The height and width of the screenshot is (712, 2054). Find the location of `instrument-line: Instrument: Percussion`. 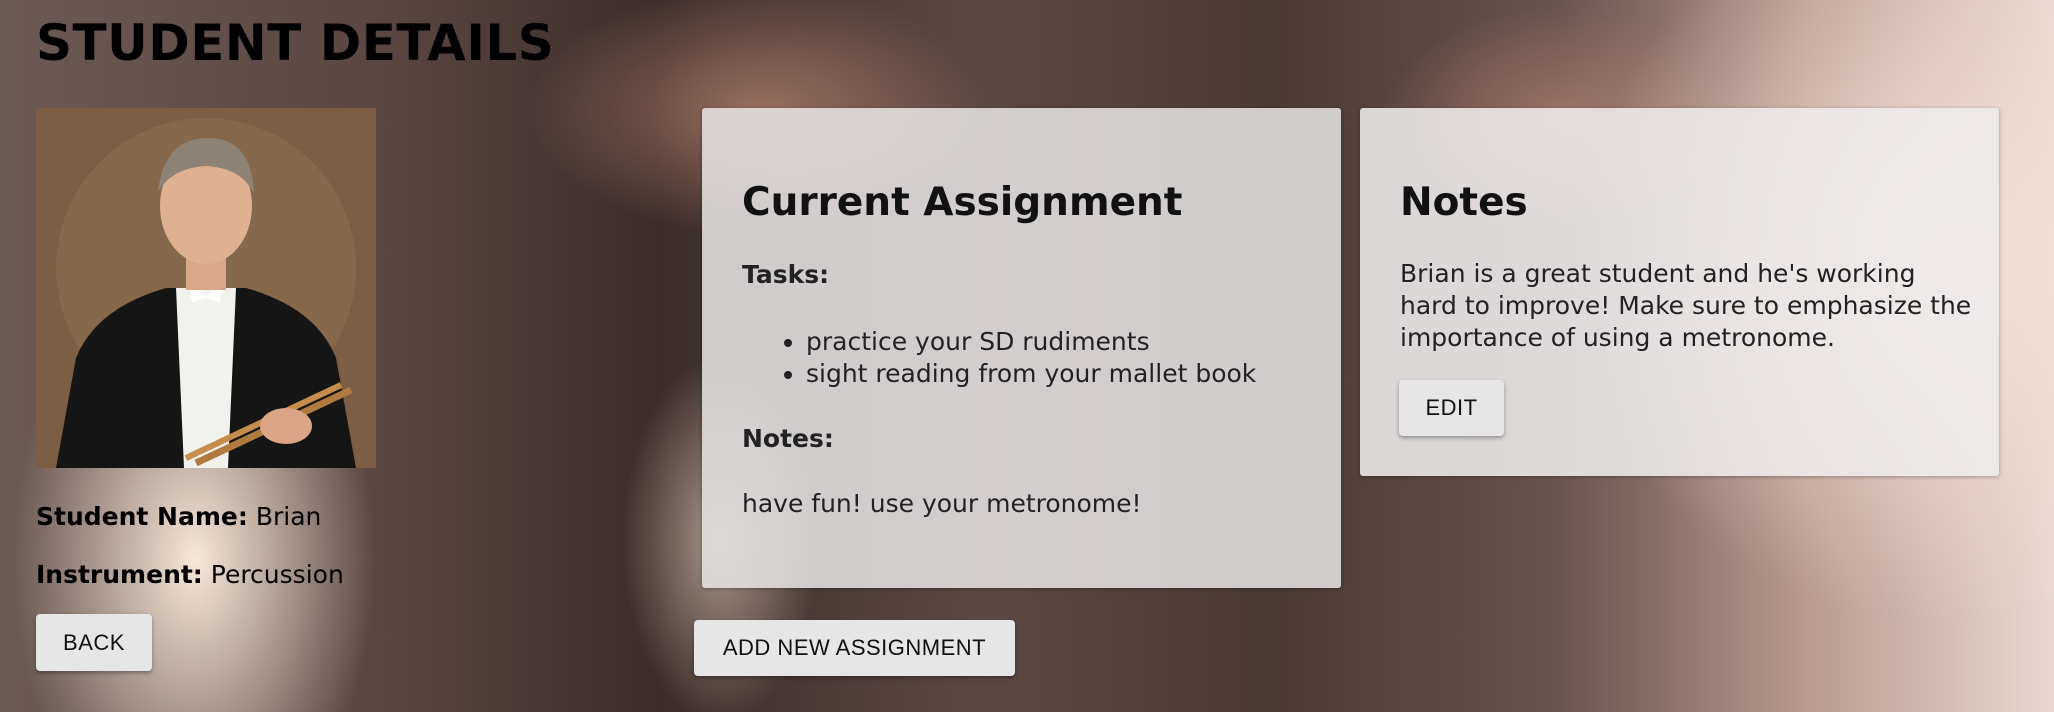

instrument-line: Instrument: Percussion is located at coordinates (190, 574).